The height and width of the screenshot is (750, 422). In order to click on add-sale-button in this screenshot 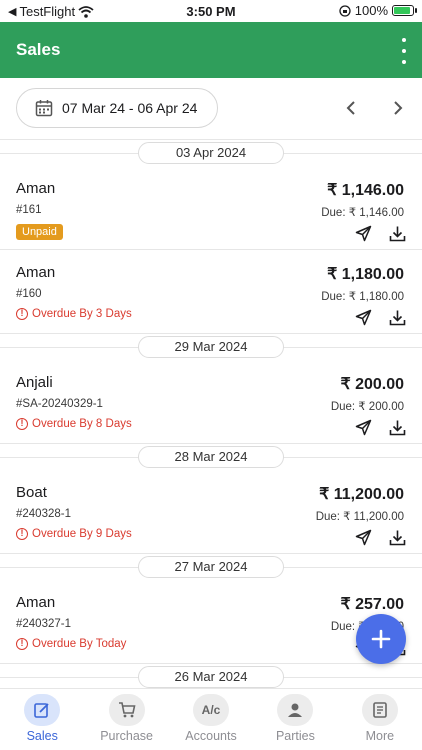, I will do `click(381, 639)`.